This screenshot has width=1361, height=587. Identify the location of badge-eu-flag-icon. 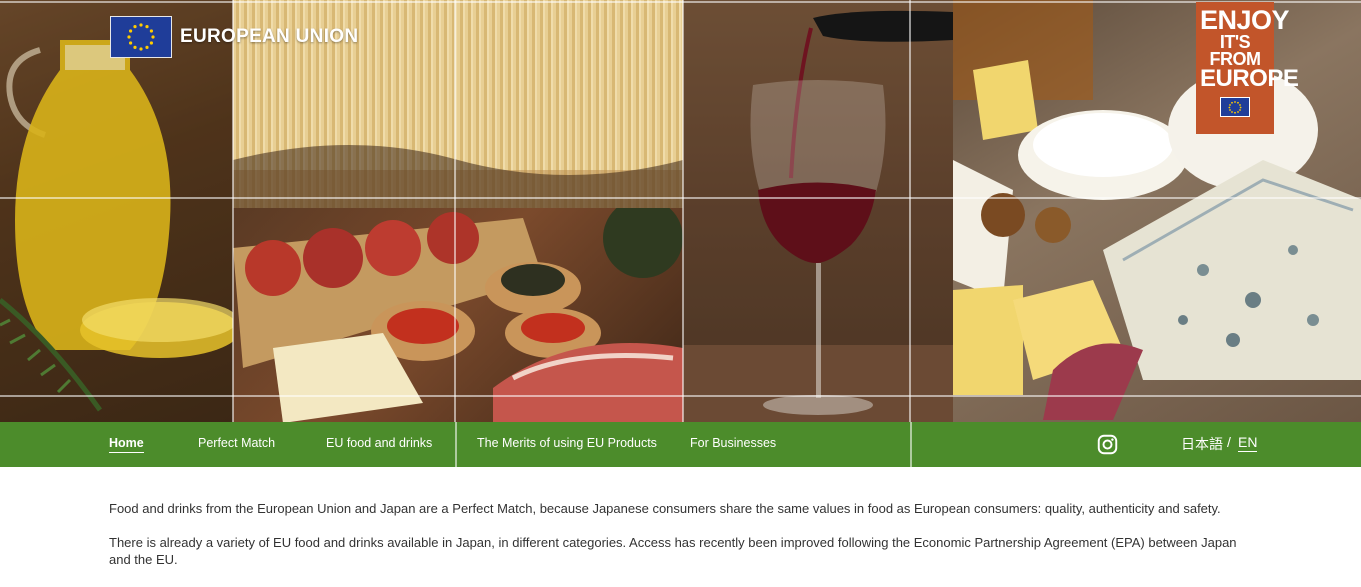
(1235, 106).